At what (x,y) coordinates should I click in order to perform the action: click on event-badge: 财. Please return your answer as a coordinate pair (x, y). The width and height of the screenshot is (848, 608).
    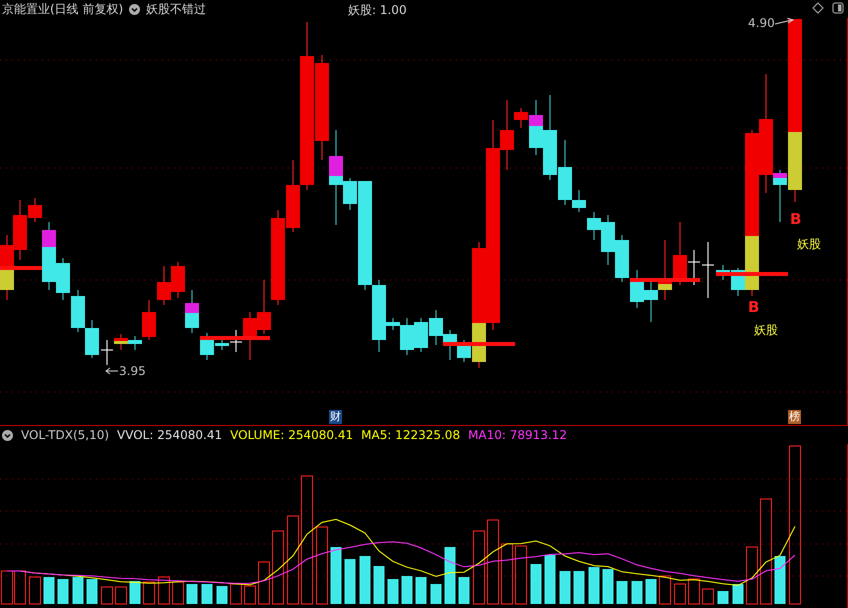
    Looking at the image, I should click on (335, 417).